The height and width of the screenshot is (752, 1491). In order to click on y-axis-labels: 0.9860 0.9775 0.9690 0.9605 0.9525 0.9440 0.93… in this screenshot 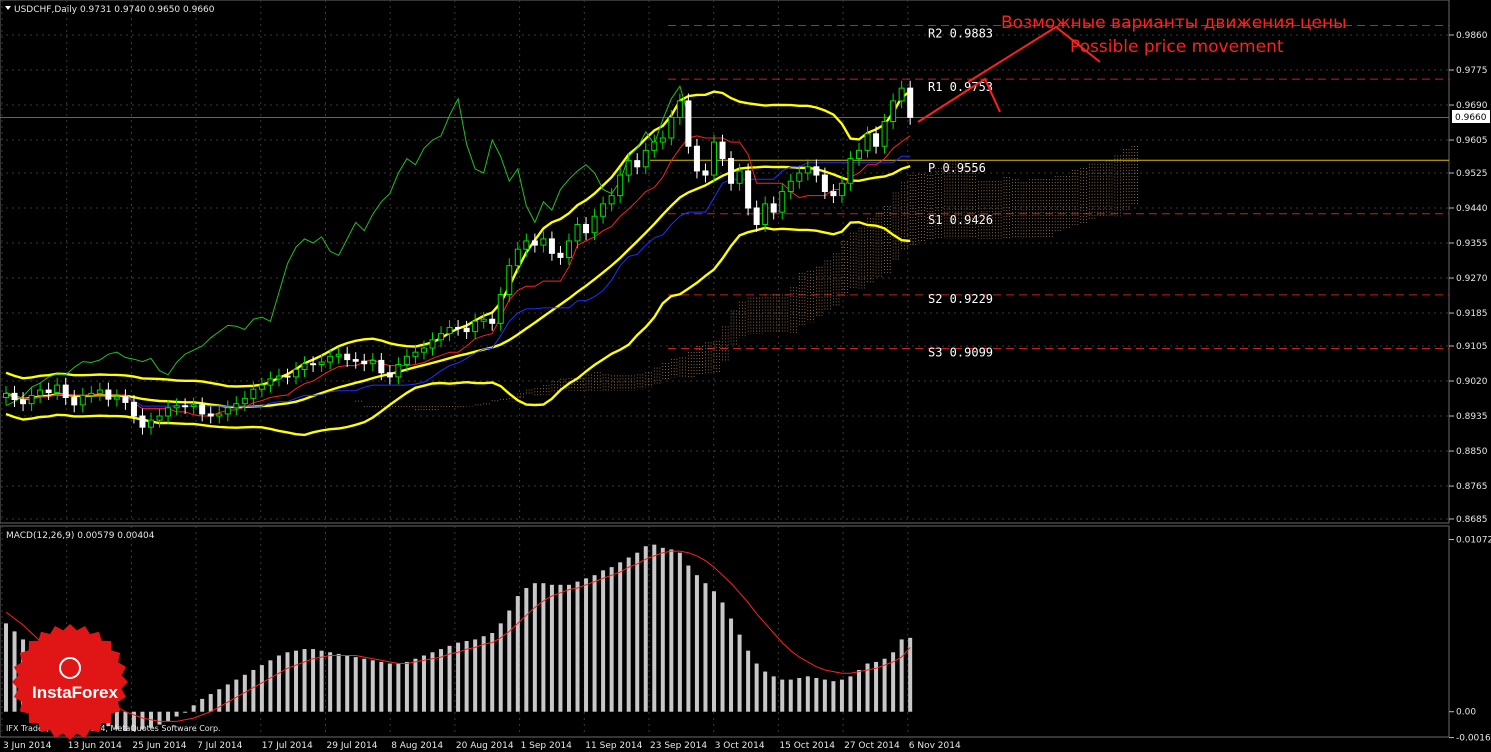, I will do `click(1470, 387)`.